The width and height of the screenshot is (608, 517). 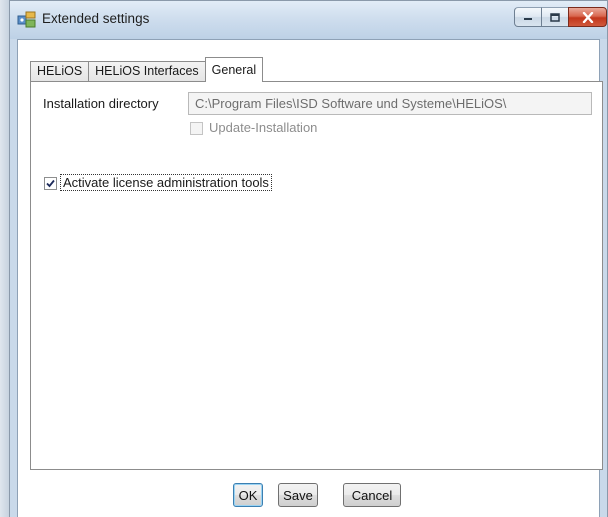 I want to click on license-tools-checkbox, so click(x=50, y=183).